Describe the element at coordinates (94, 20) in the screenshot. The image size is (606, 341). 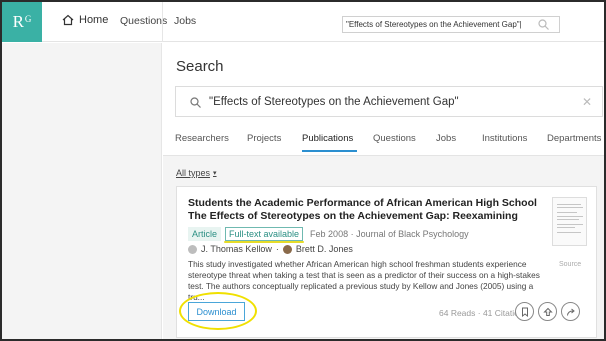
I see `nav-home-label: Home` at that location.